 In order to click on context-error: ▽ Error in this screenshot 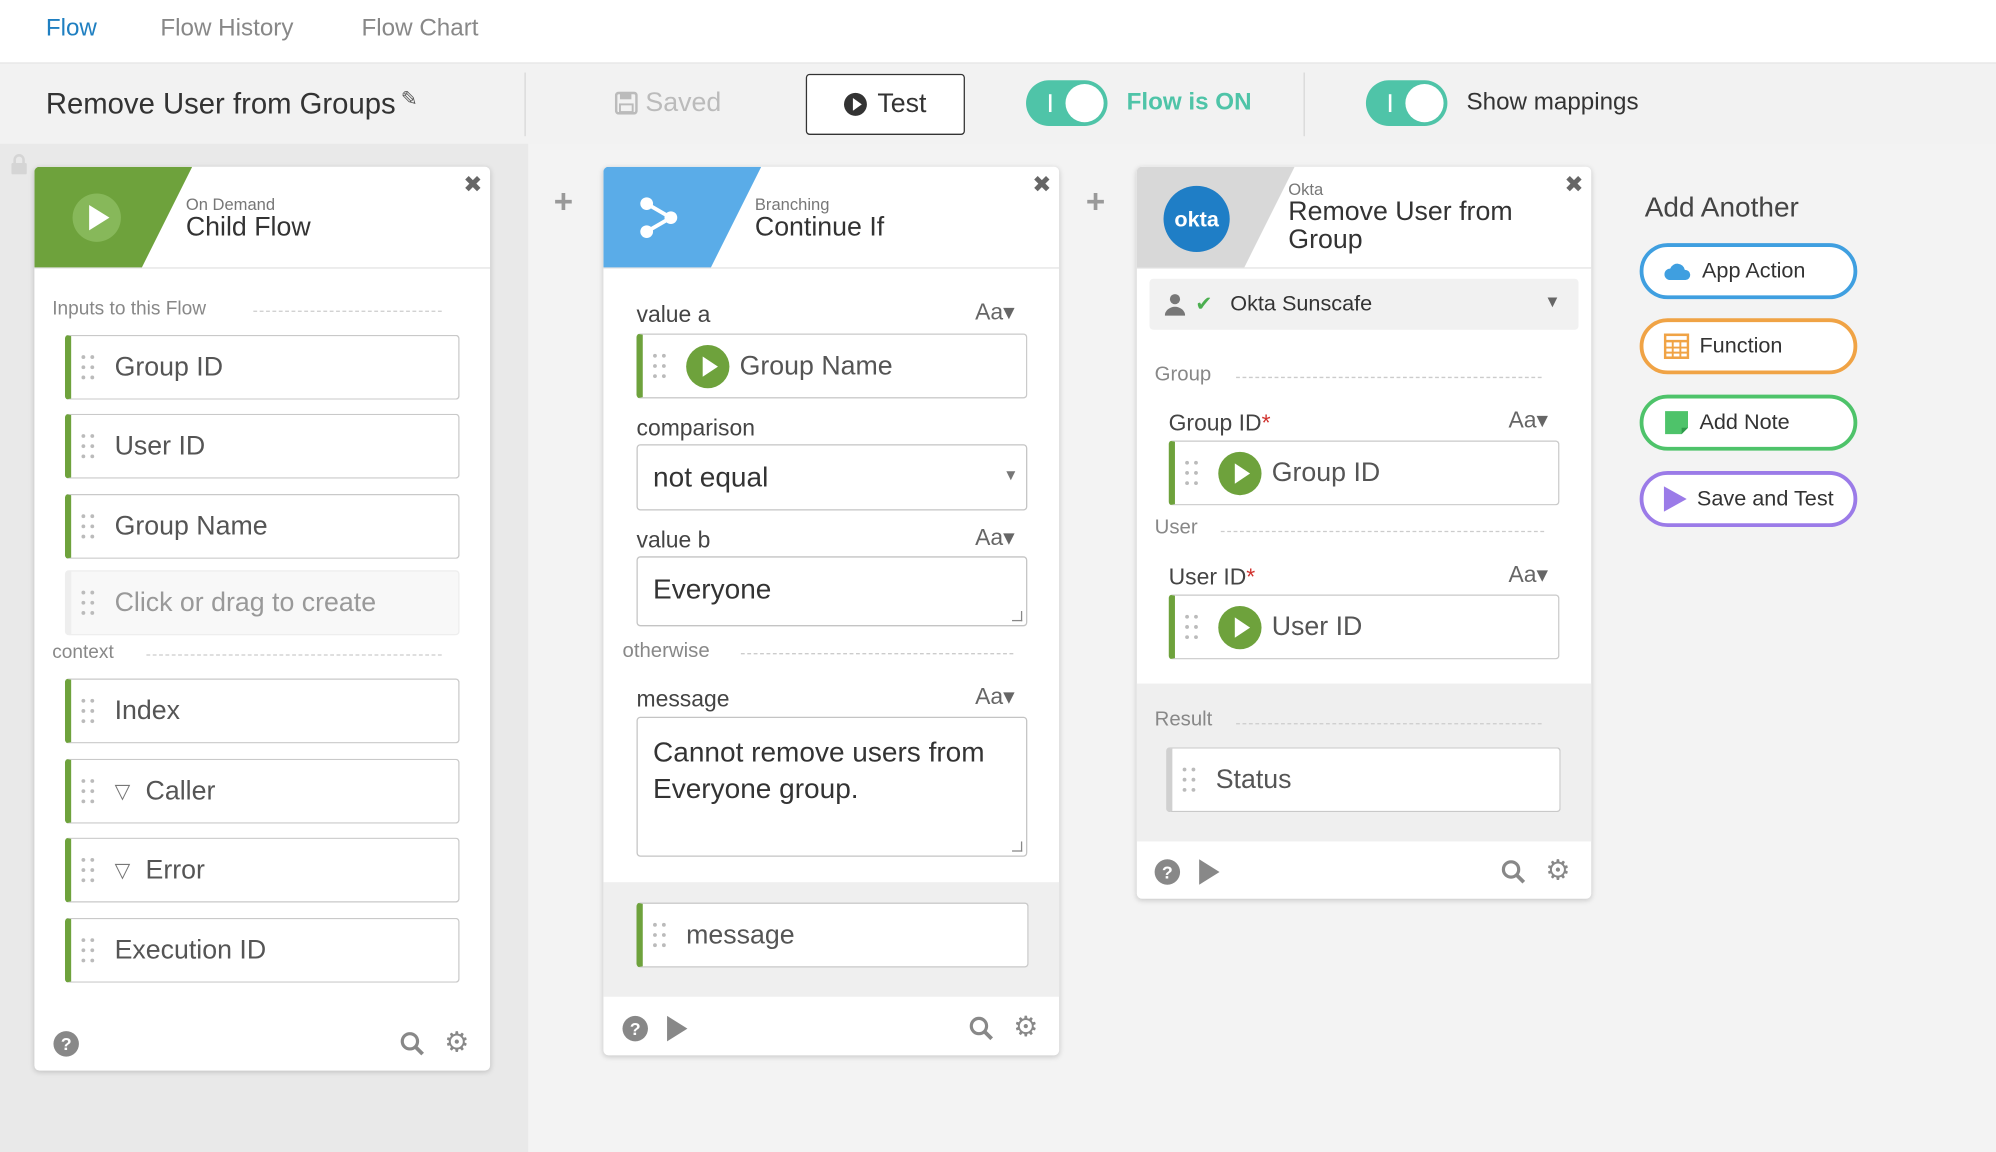, I will do `click(262, 870)`.